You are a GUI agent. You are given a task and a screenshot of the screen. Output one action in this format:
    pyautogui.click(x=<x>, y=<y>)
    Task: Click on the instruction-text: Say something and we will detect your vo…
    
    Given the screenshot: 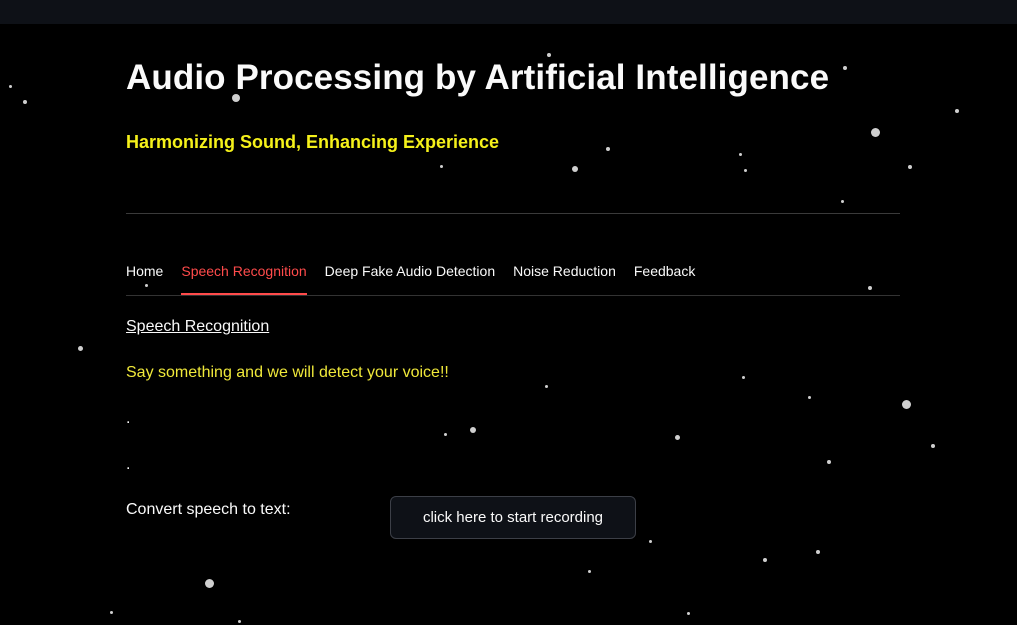 What is the action you would take?
    pyautogui.click(x=287, y=372)
    